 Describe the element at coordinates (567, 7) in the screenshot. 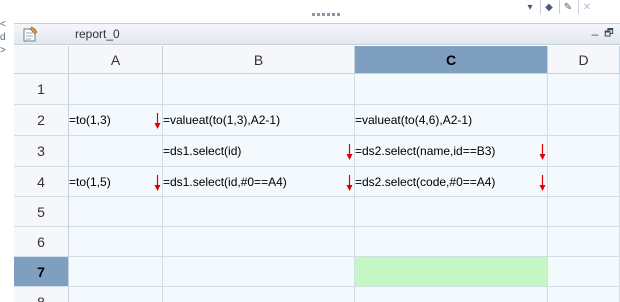

I see `tools-icon: ✎` at that location.